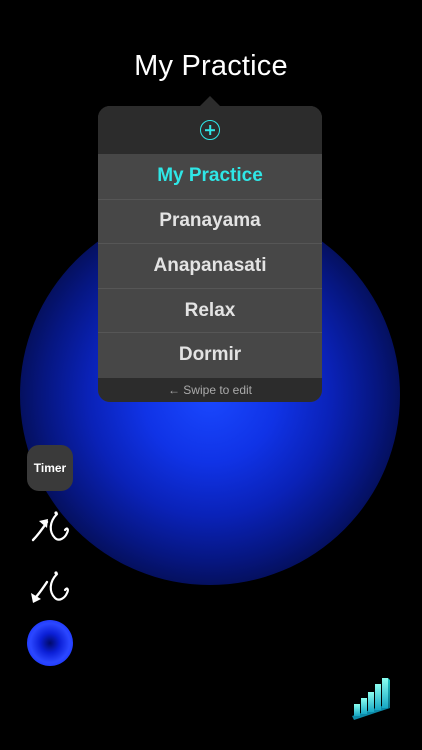  I want to click on swipe-to-edit-hint: ← Swipe to edit, so click(210, 390).